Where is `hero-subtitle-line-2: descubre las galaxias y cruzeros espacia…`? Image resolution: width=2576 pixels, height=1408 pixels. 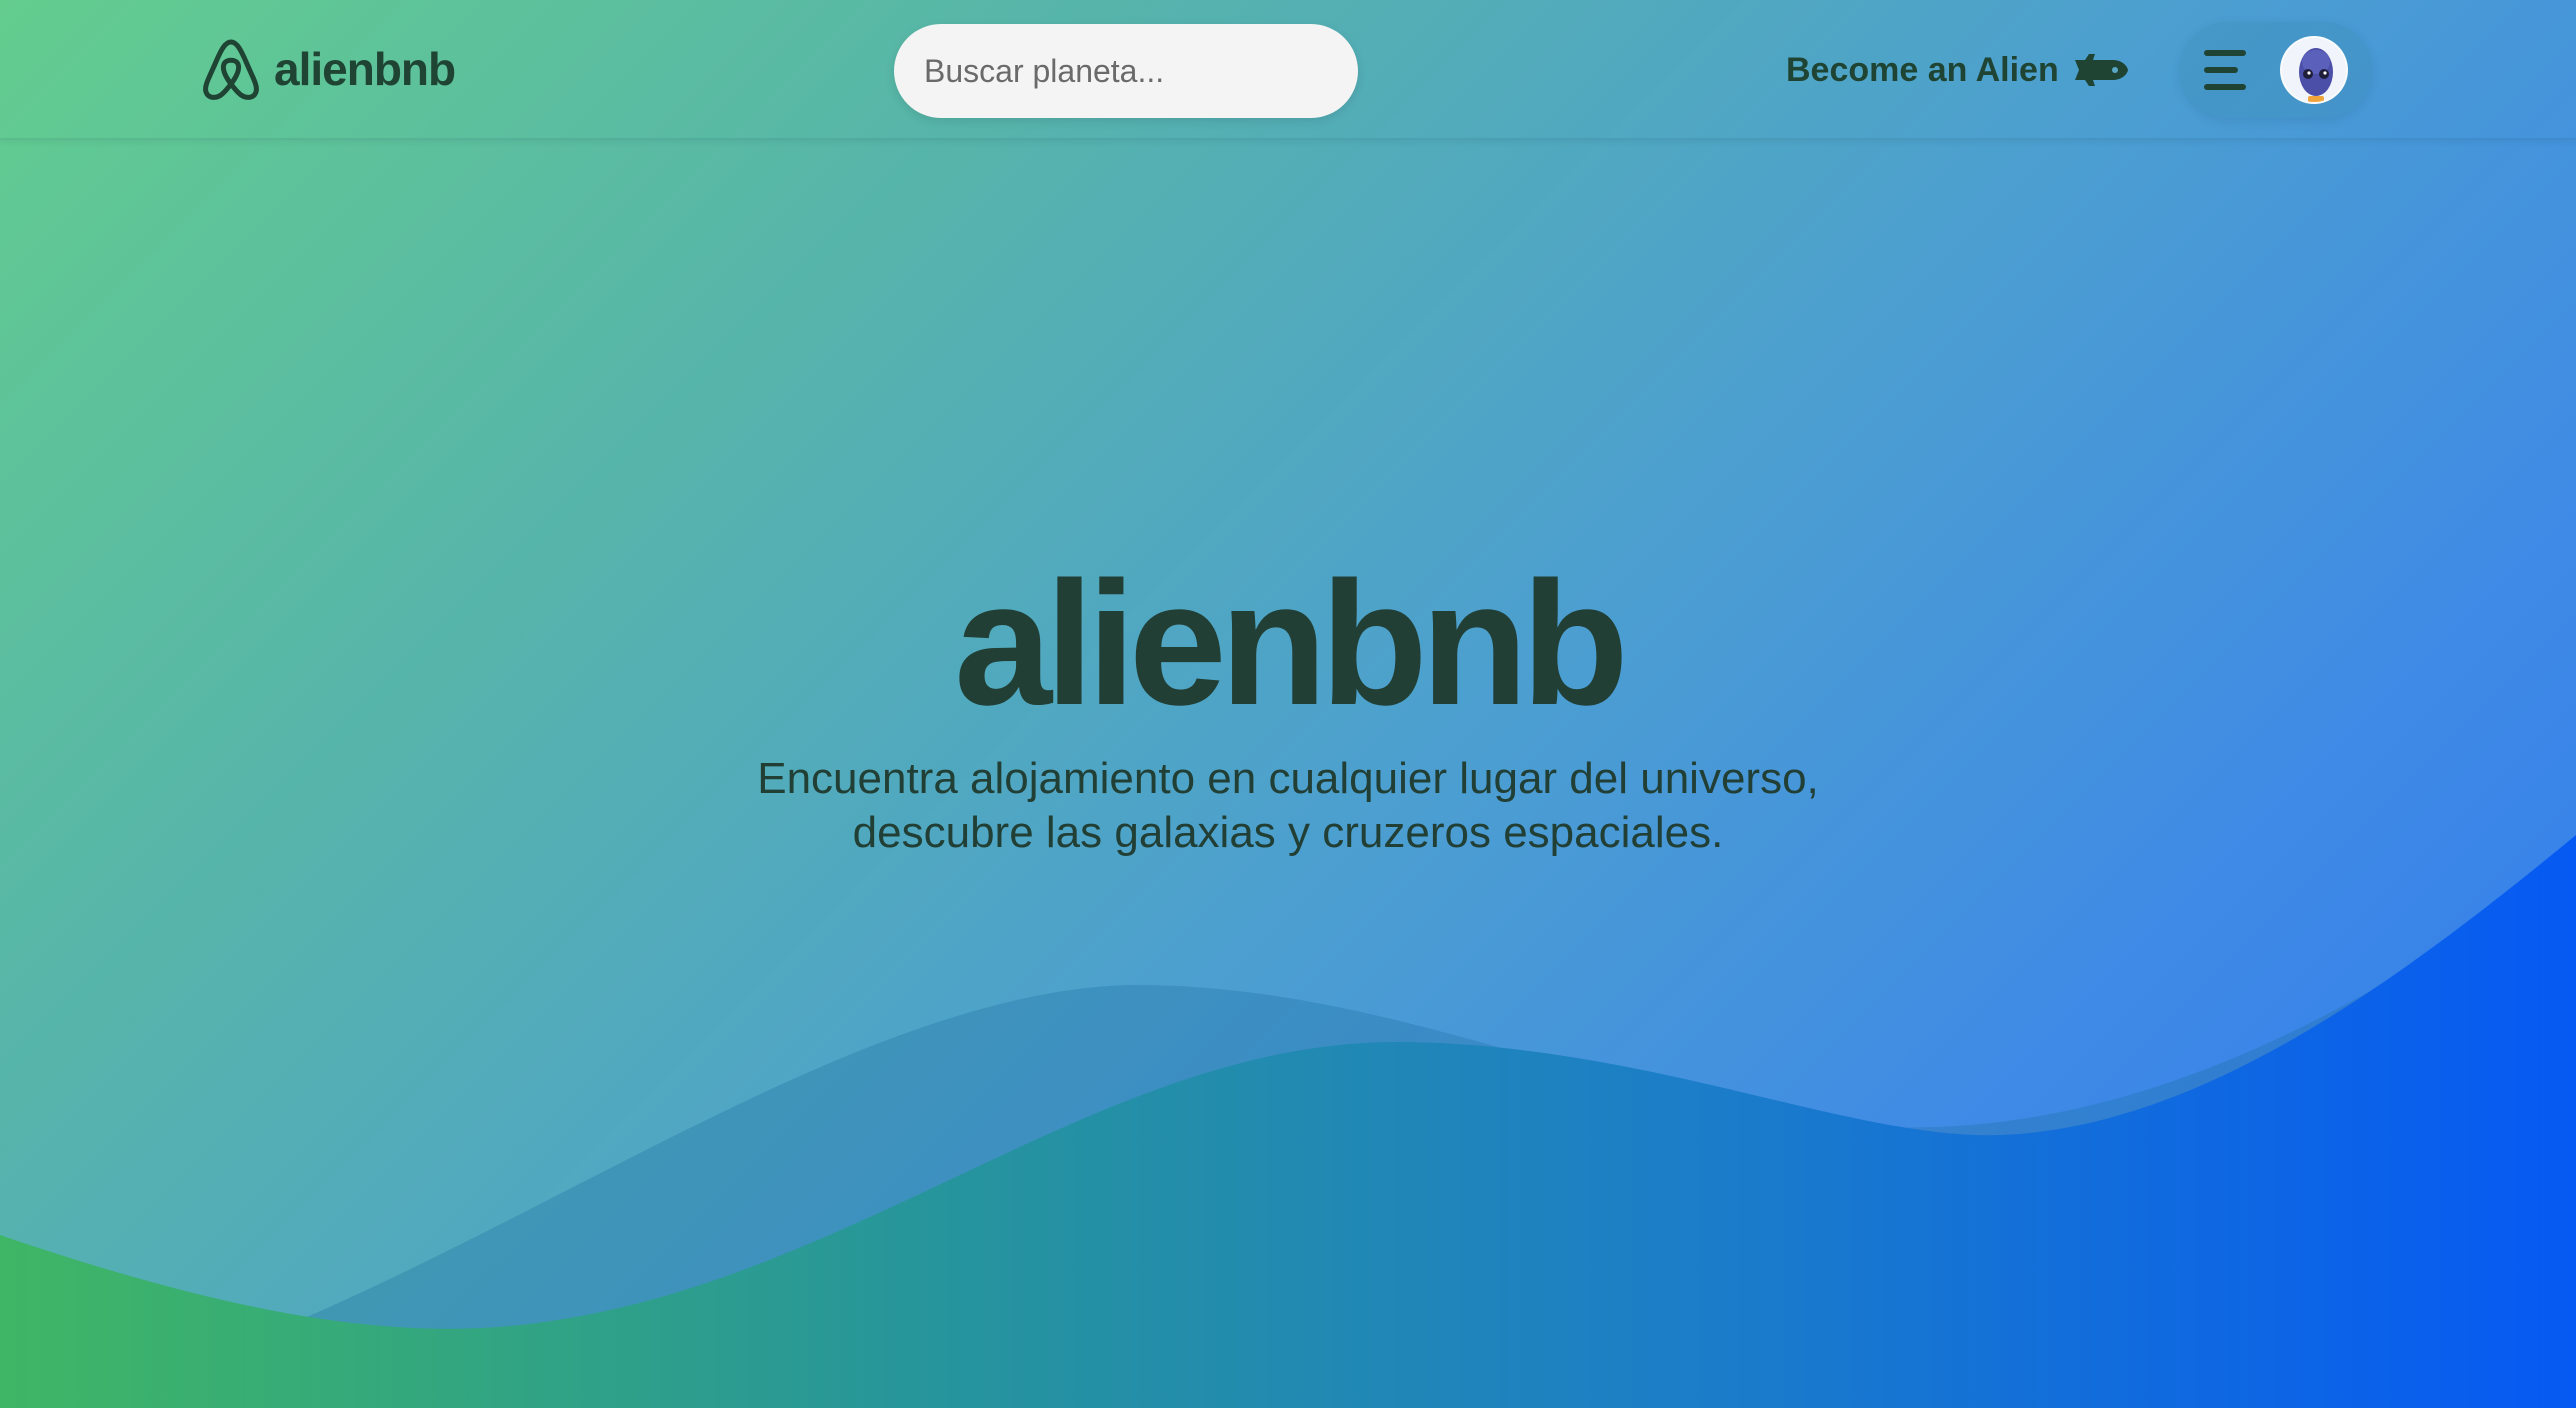
hero-subtitle-line-2: descubre las galaxias y cruzeros espacia… is located at coordinates (1288, 832).